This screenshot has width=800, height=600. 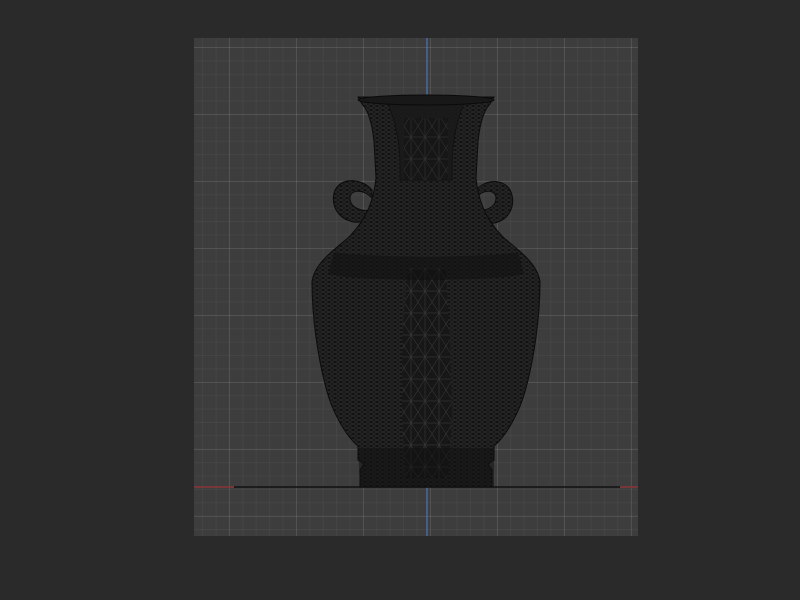 I want to click on vase-neck-mesh, so click(x=426, y=149).